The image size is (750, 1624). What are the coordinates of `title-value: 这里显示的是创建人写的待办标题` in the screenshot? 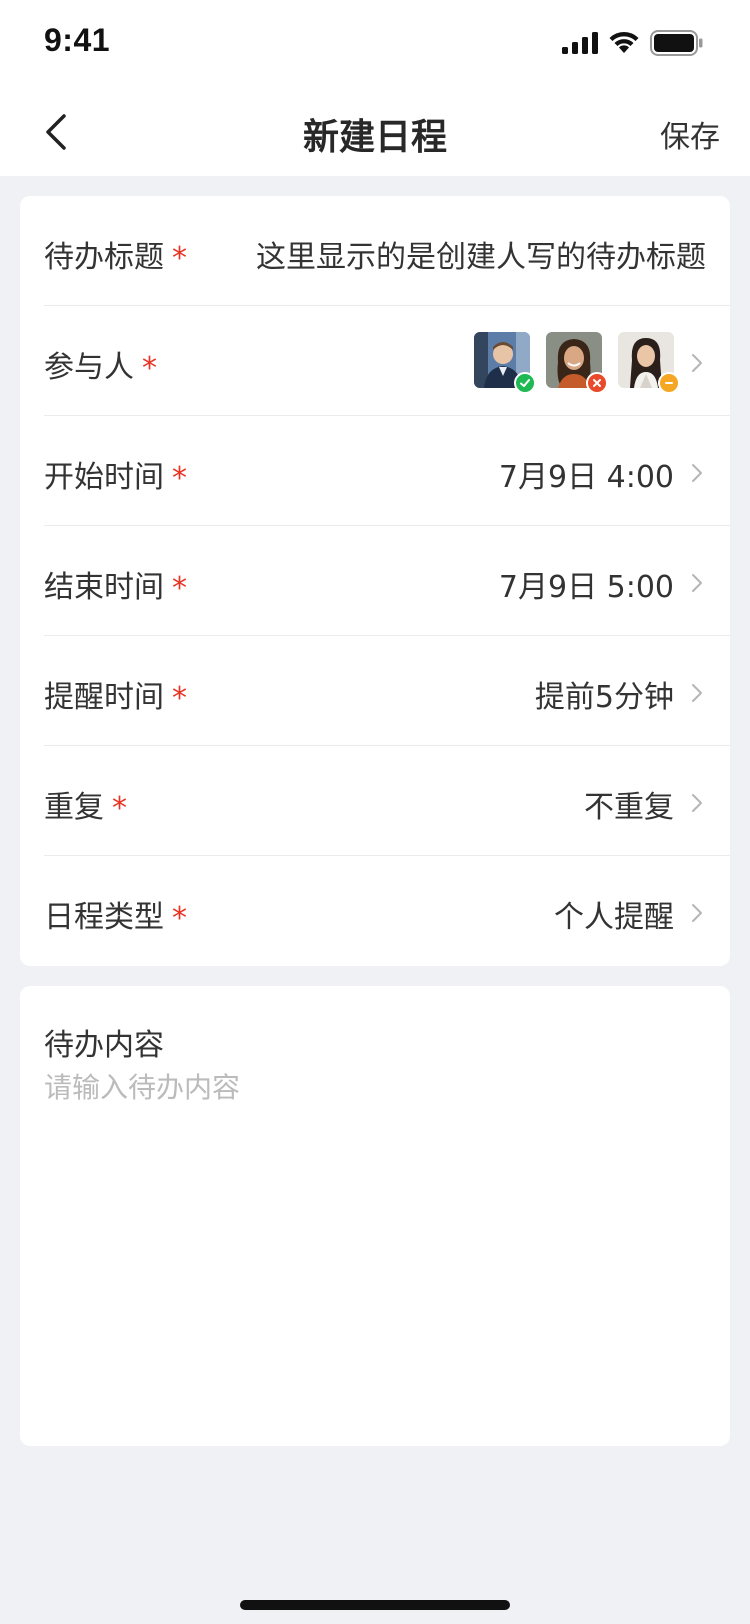 It's located at (481, 254).